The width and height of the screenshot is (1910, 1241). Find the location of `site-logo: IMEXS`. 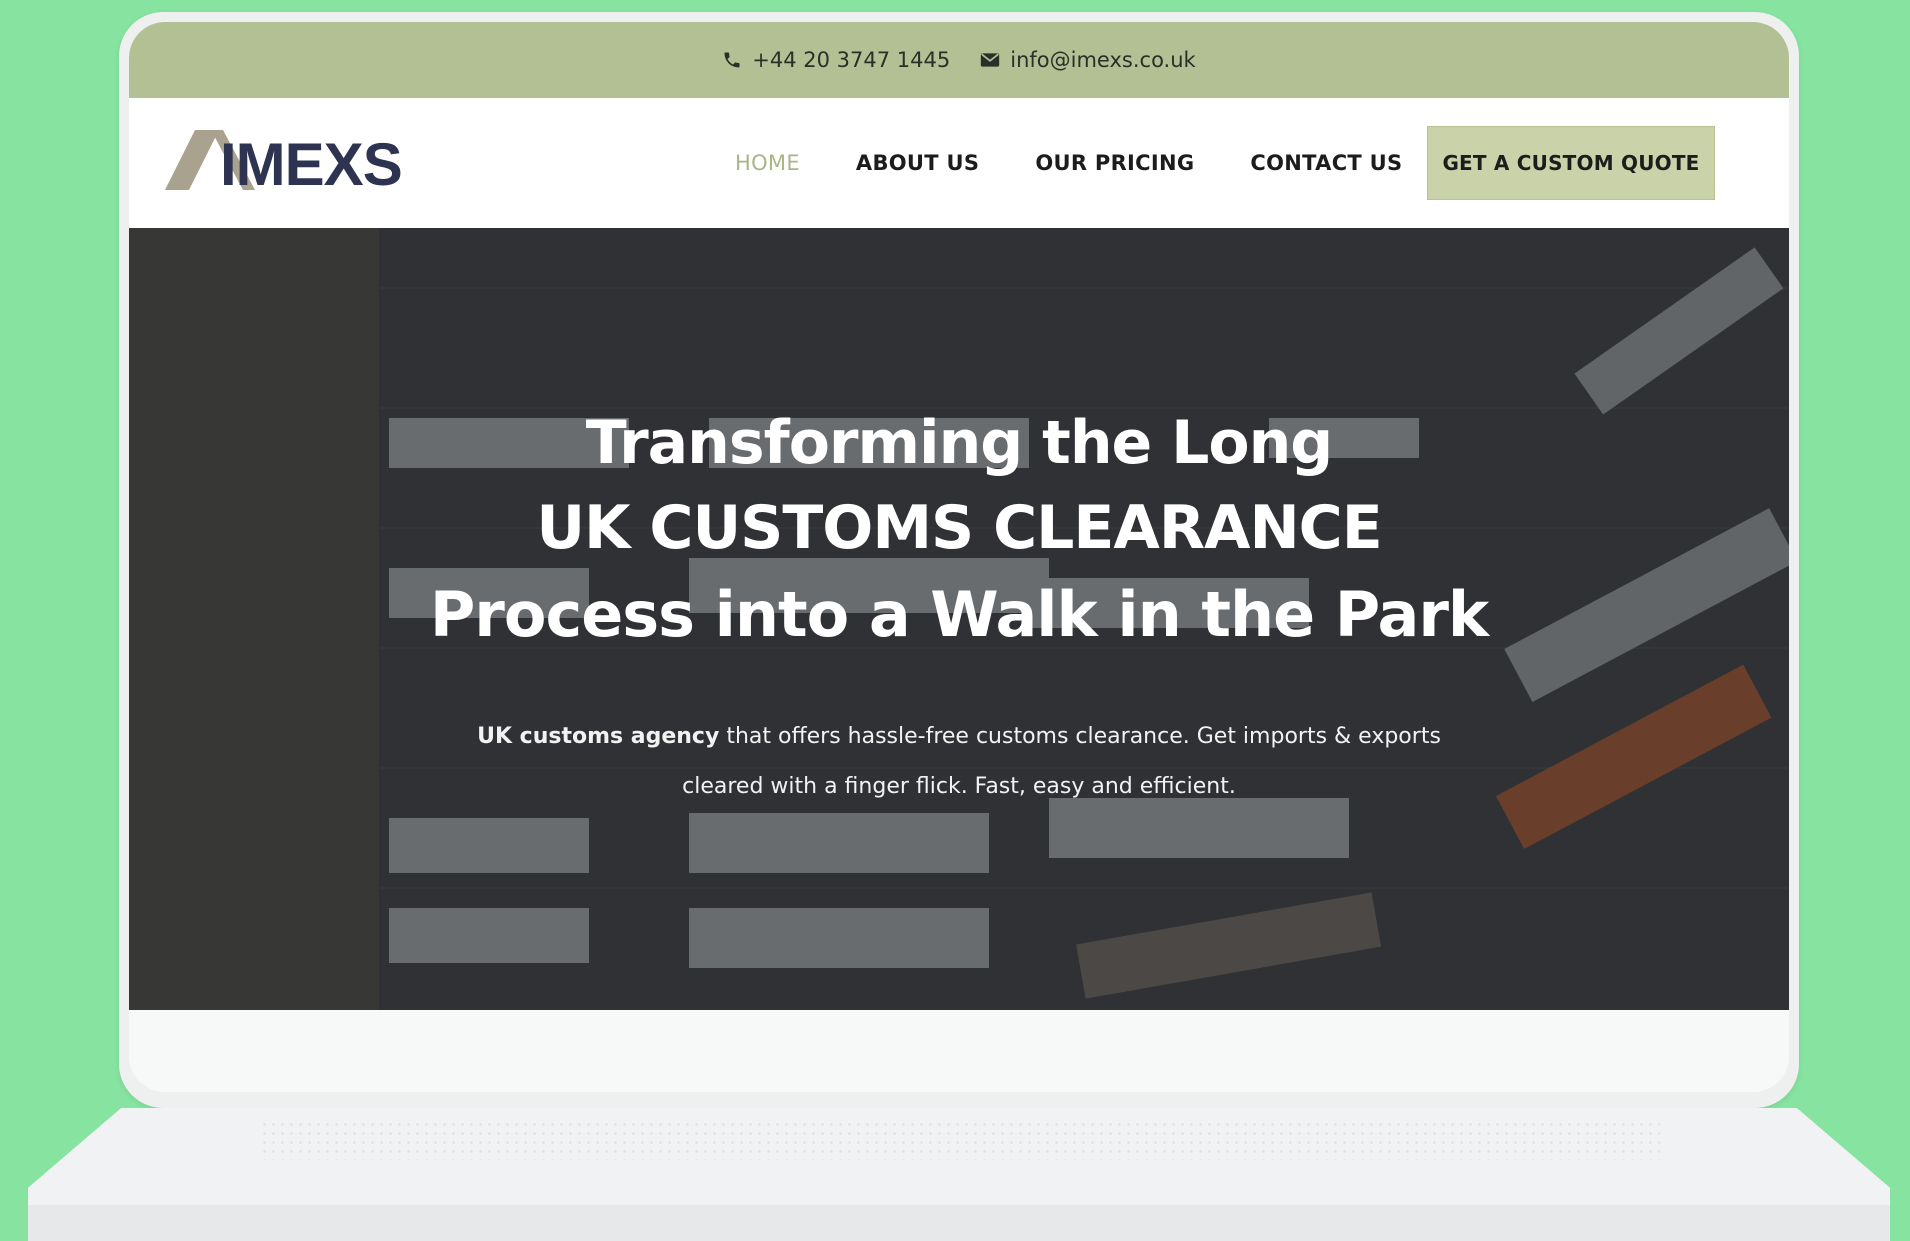

site-logo: IMEXS is located at coordinates (290, 163).